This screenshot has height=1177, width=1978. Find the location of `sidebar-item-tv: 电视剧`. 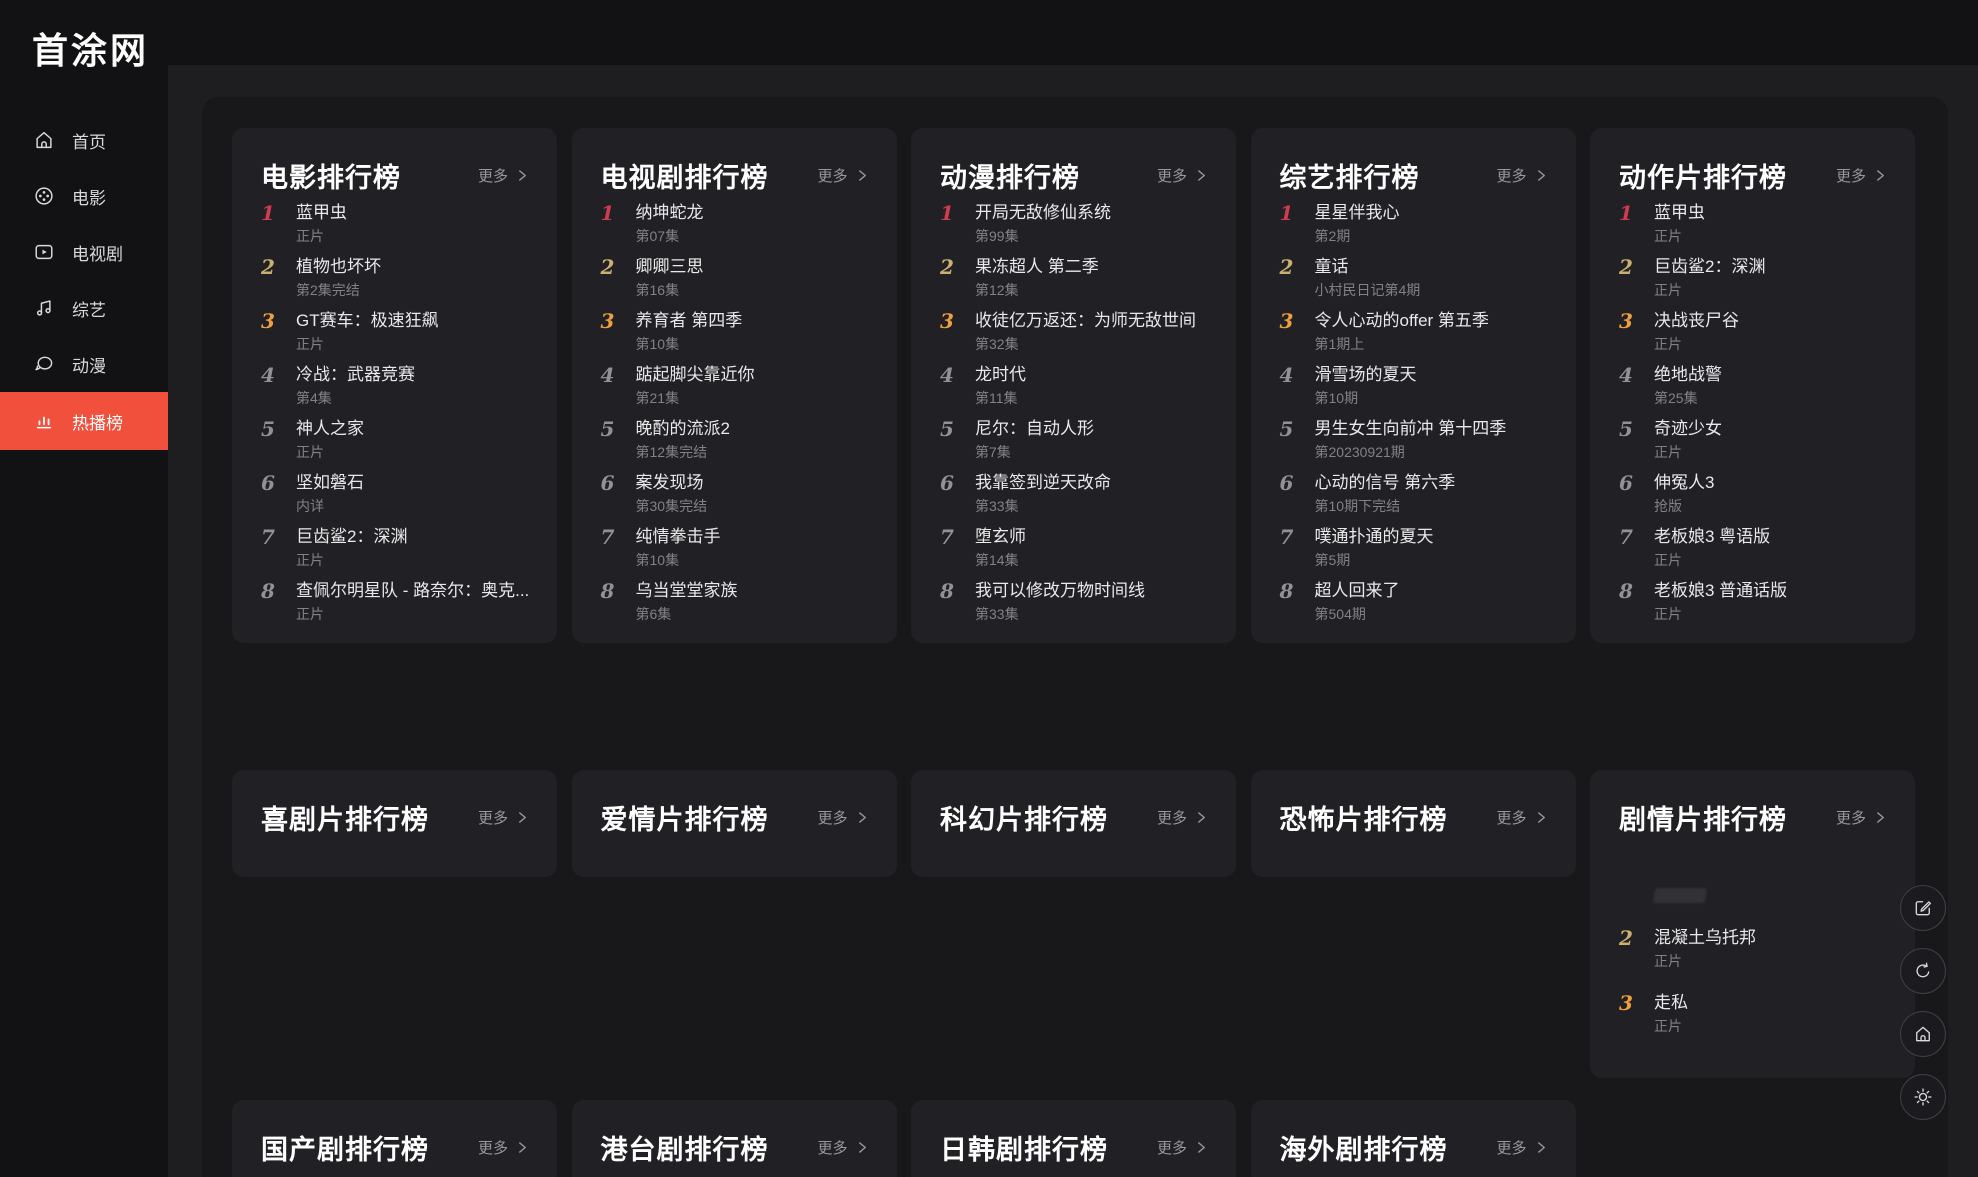

sidebar-item-tv: 电视剧 is located at coordinates (84, 252).